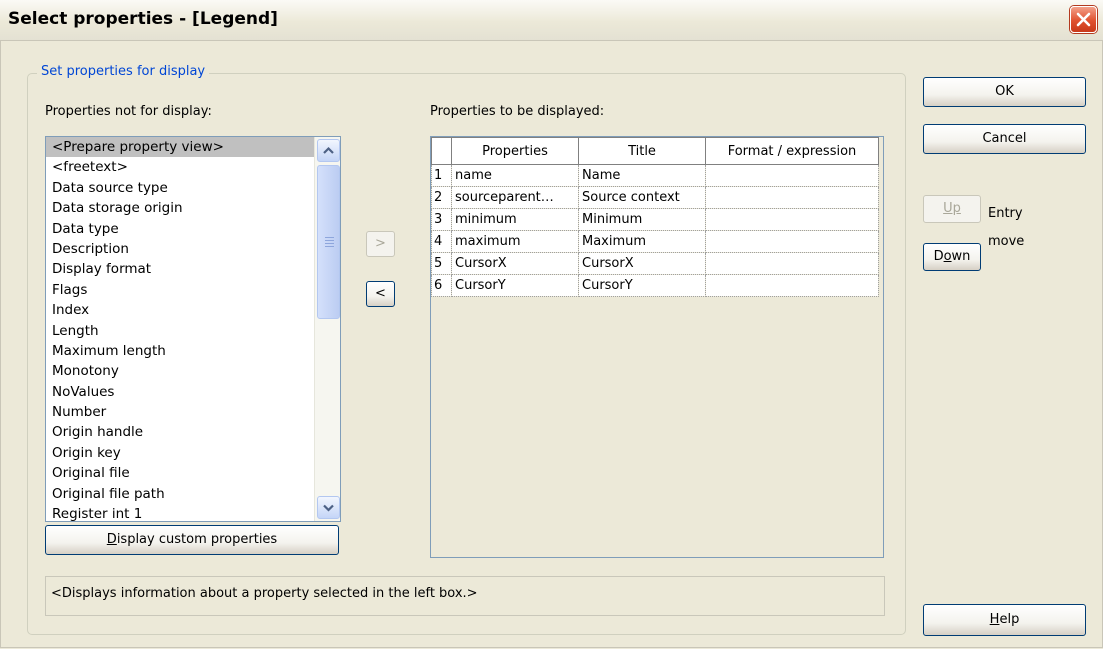 This screenshot has width=1103, height=649. I want to click on right-table-label: Properties to be displayed:, so click(517, 111).